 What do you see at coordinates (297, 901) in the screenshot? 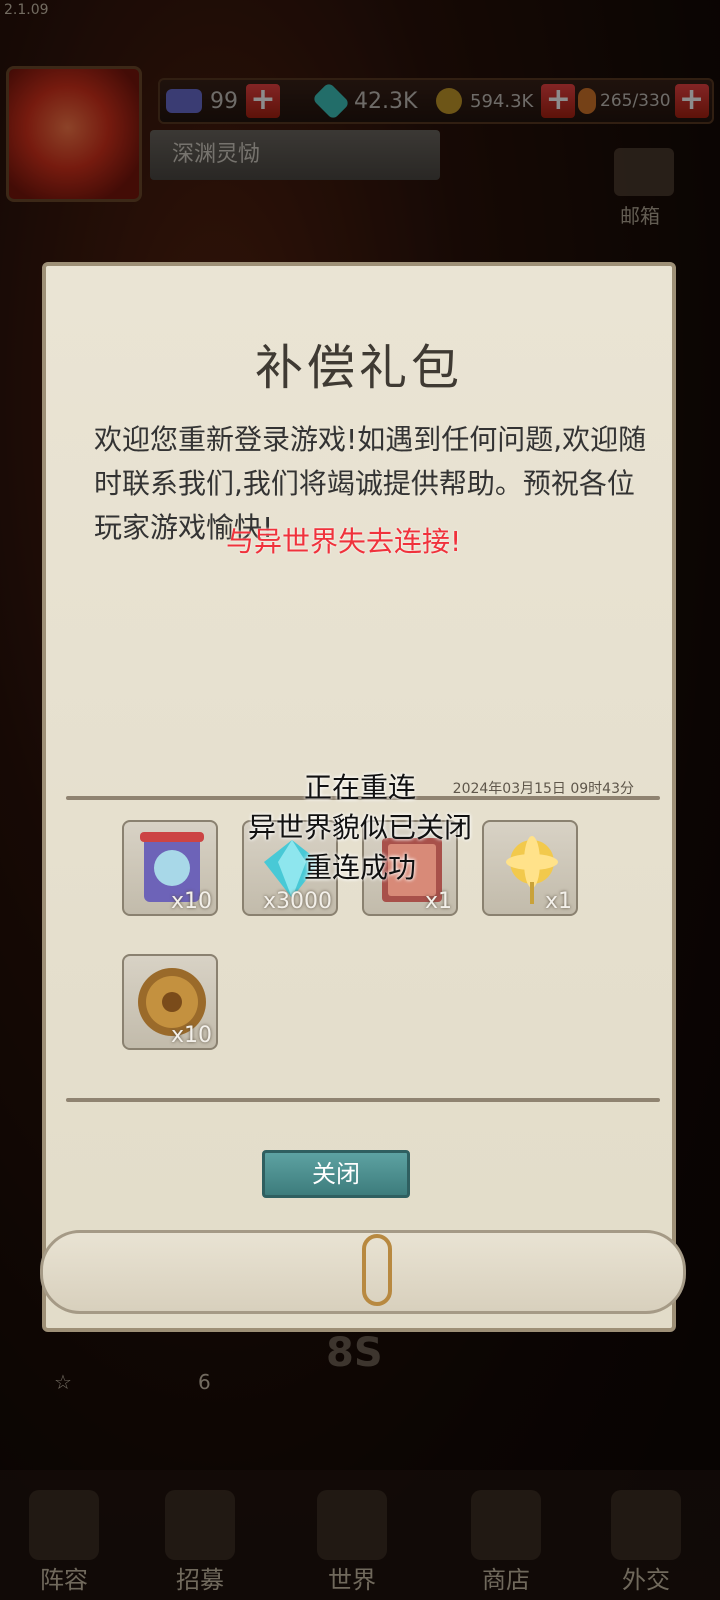
I see `reward-qty: x3000` at bounding box center [297, 901].